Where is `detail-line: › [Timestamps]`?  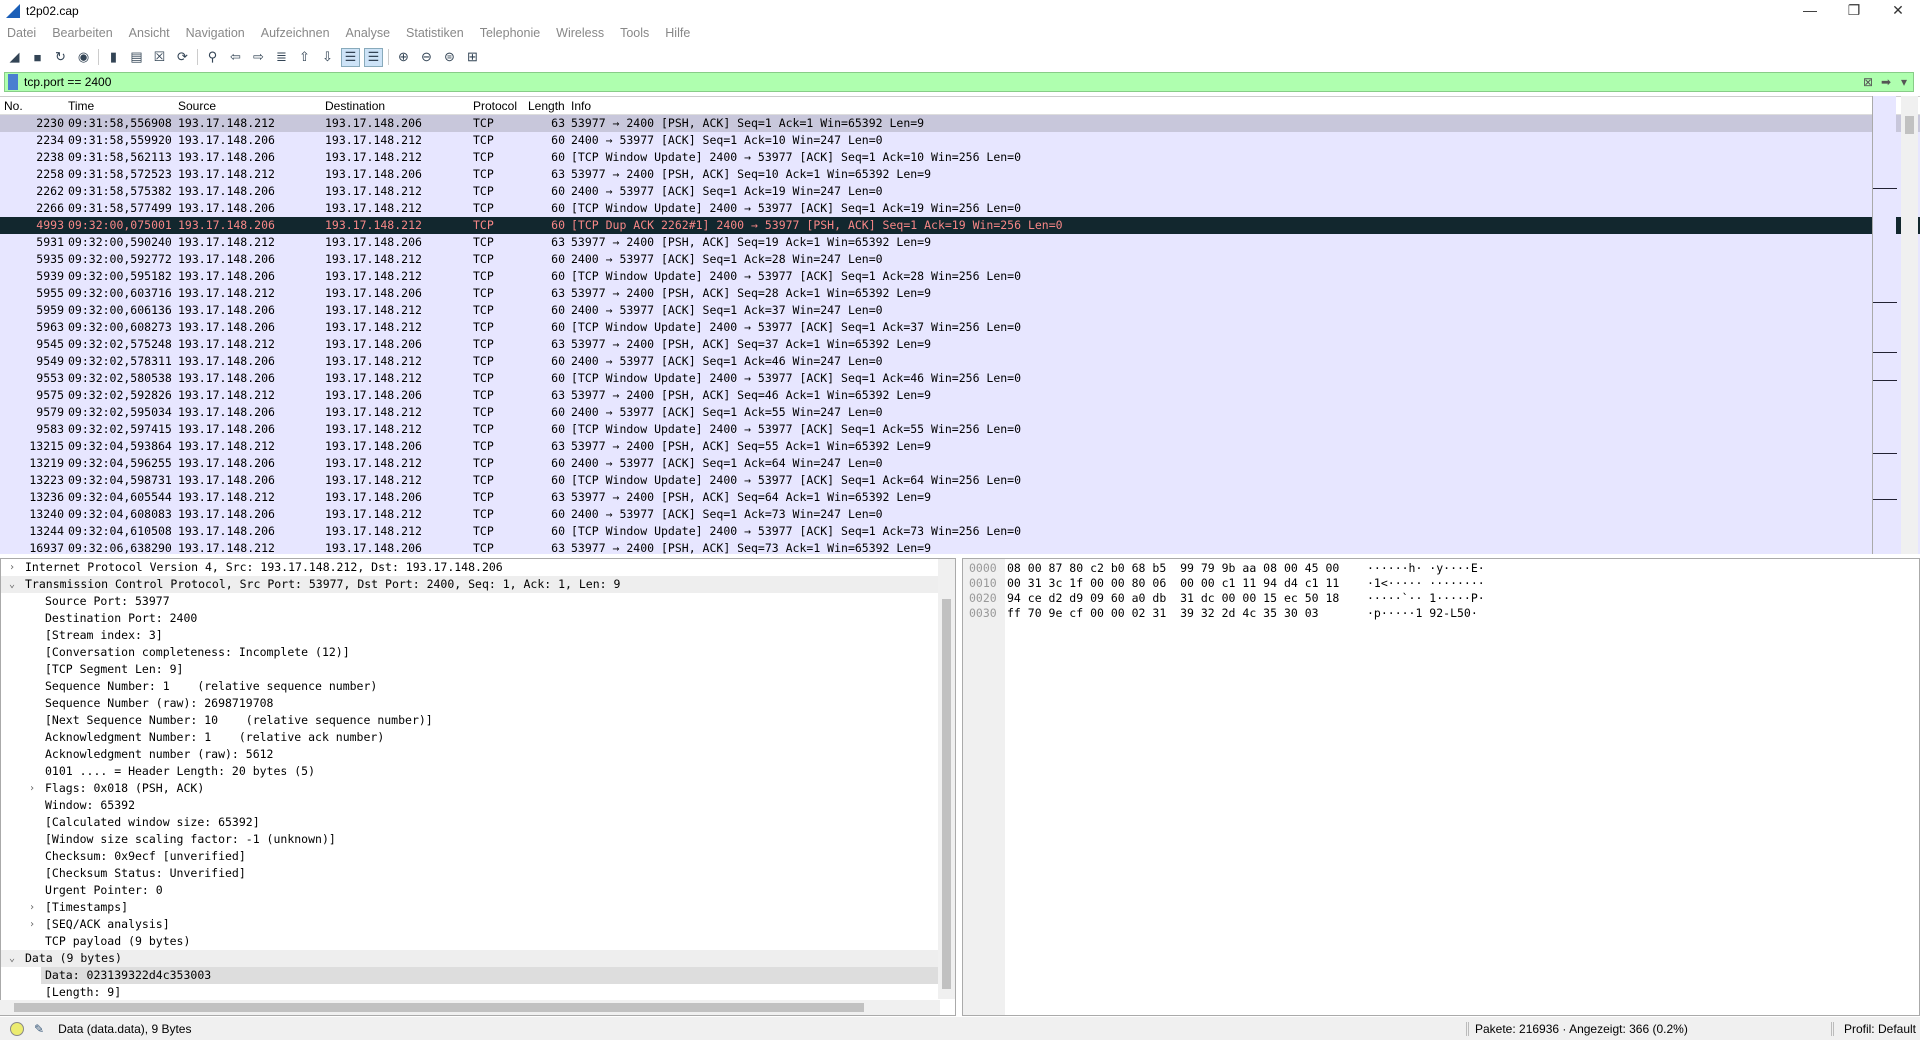
detail-line: › [Timestamps] is located at coordinates (478, 907).